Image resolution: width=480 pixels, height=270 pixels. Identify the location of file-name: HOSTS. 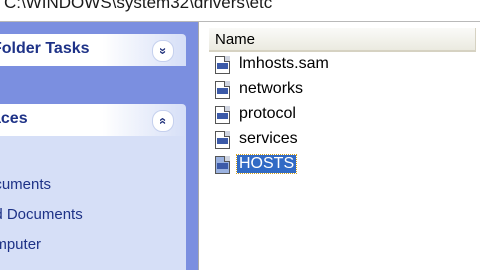
(266, 164).